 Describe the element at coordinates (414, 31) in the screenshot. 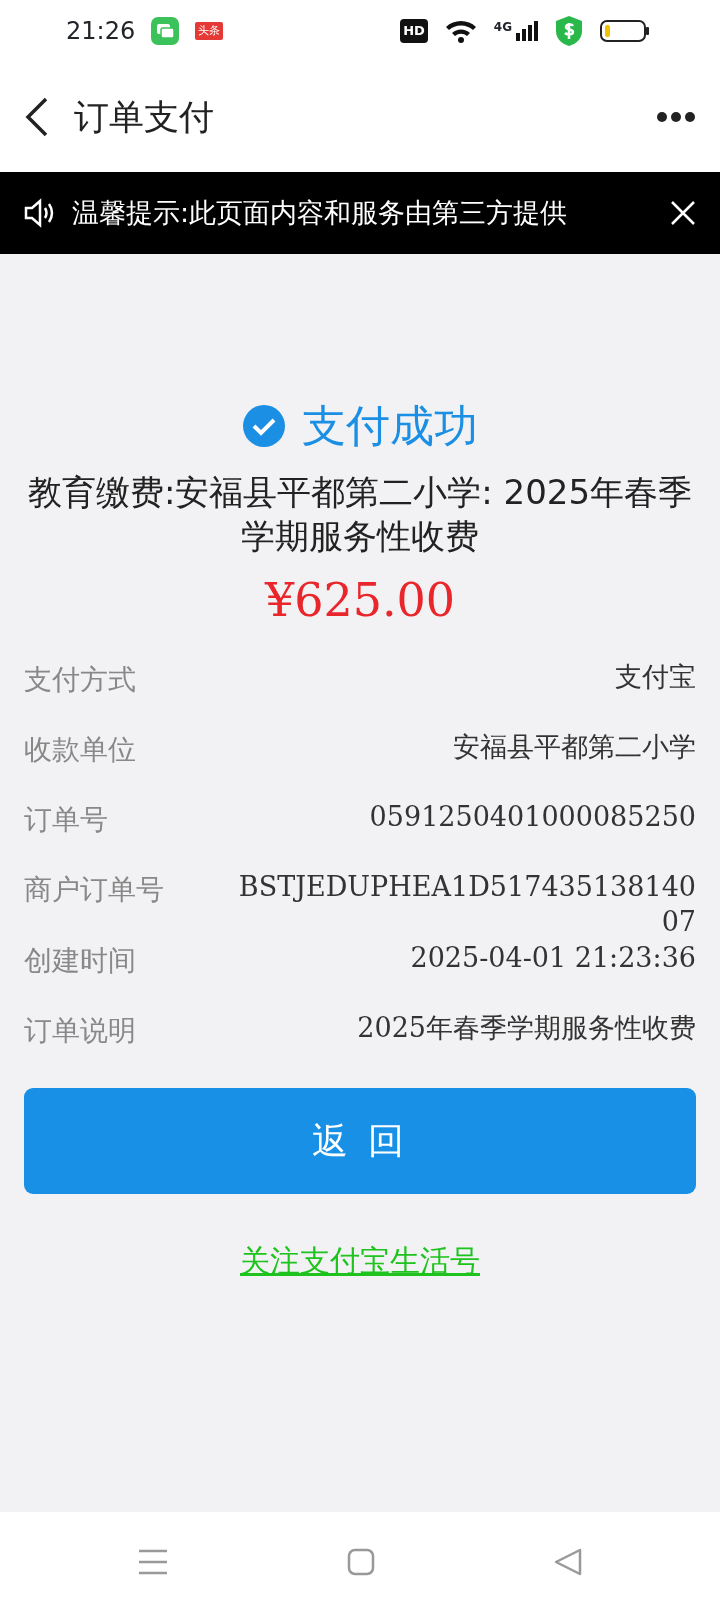

I see `hd-badge: HD` at that location.